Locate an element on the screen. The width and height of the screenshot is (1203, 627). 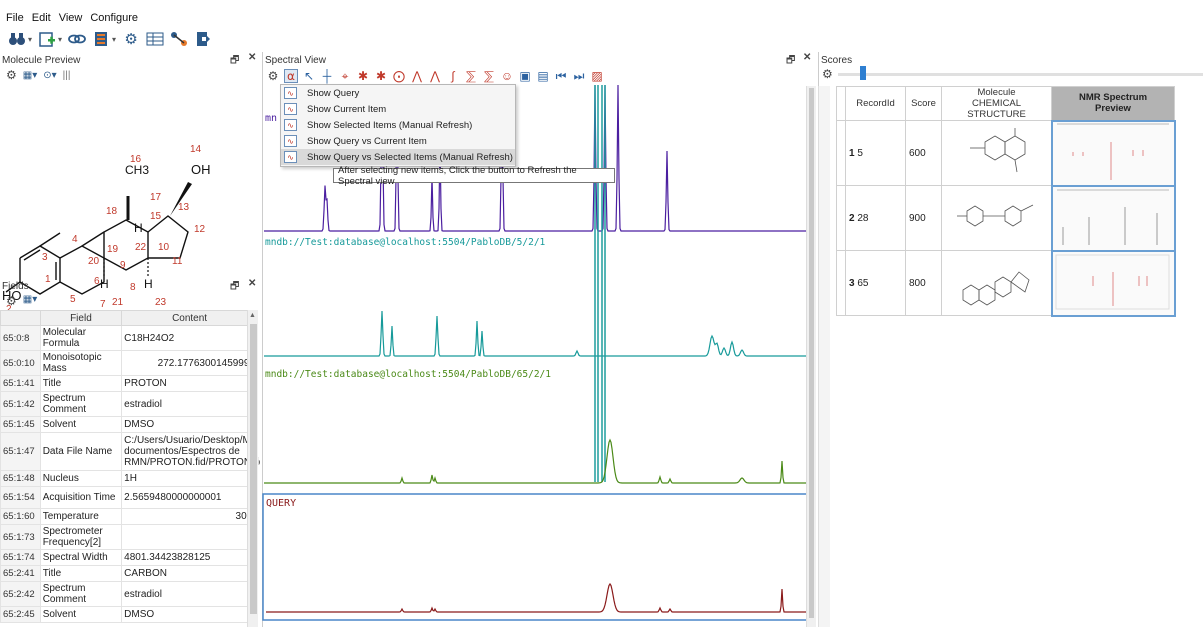
integral-icon: ∫ is located at coordinates (453, 76).